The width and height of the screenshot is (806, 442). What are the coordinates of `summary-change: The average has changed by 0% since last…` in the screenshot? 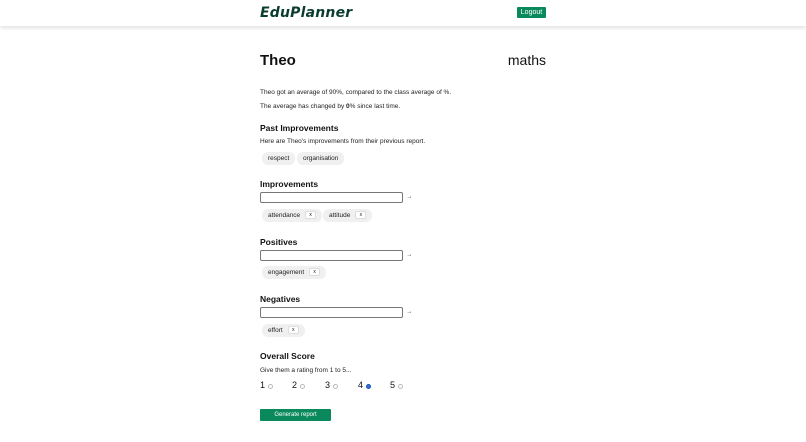 It's located at (330, 106).